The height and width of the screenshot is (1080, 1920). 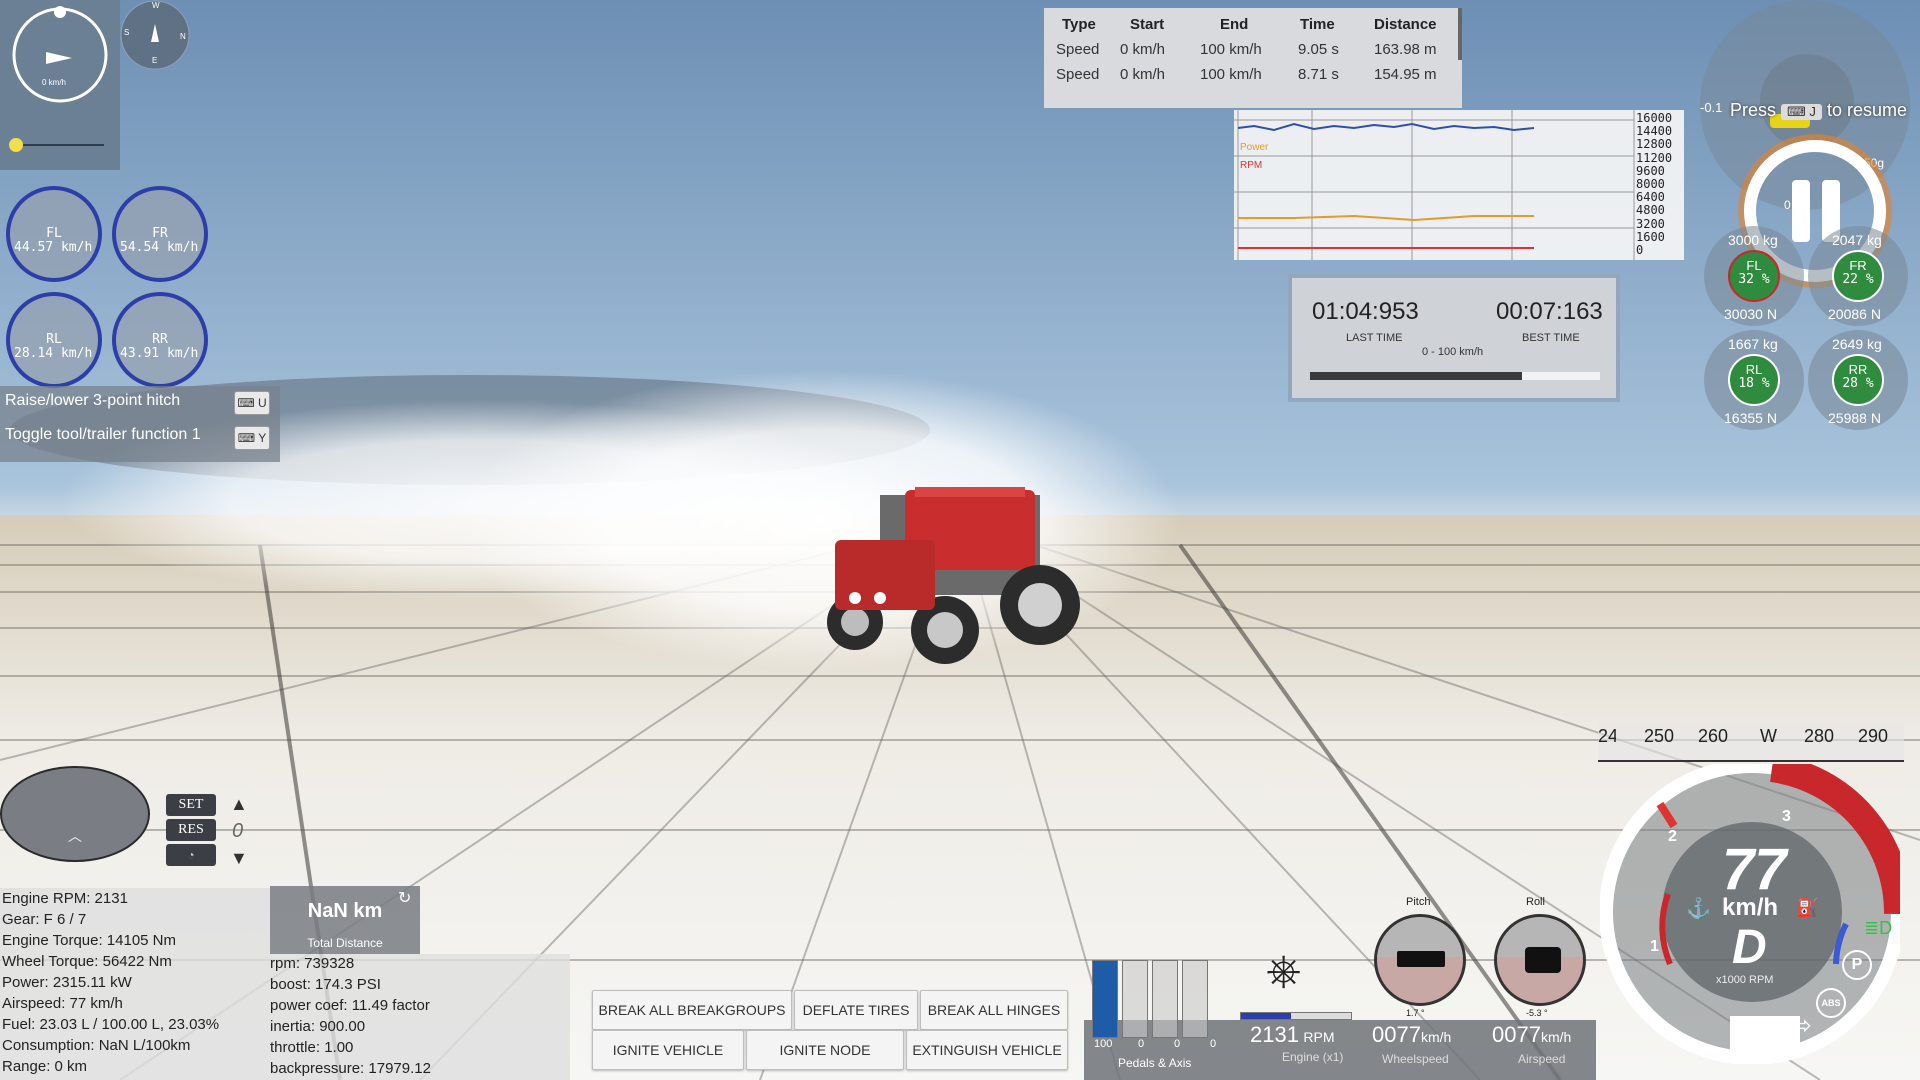 I want to click on cruise-down-icon: ▼, so click(x=239, y=858).